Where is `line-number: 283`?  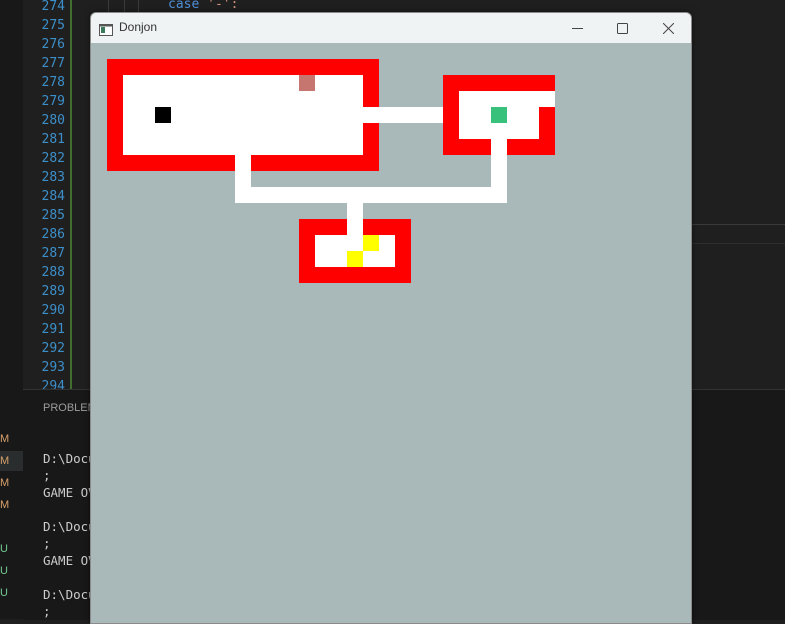 line-number: 283 is located at coordinates (53, 177).